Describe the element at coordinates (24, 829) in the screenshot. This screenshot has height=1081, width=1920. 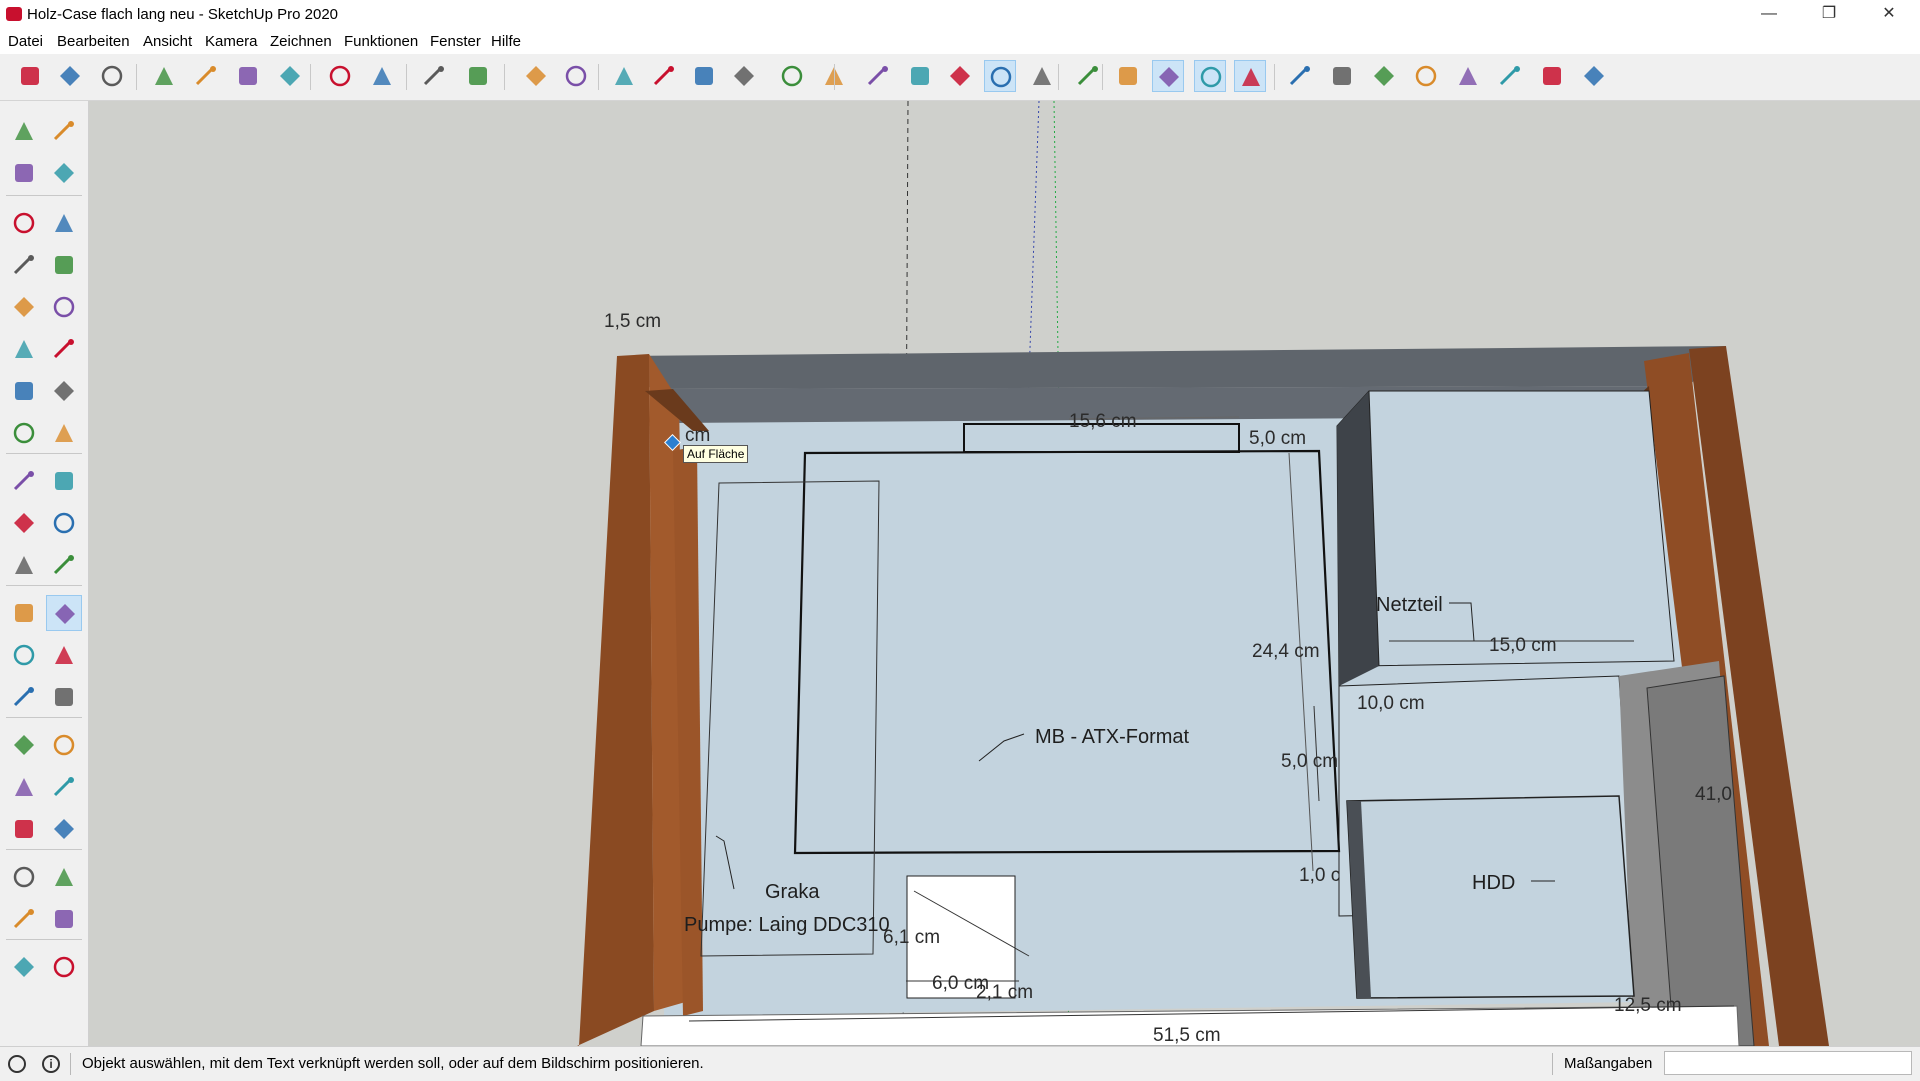
I see `position-camera-tool` at that location.